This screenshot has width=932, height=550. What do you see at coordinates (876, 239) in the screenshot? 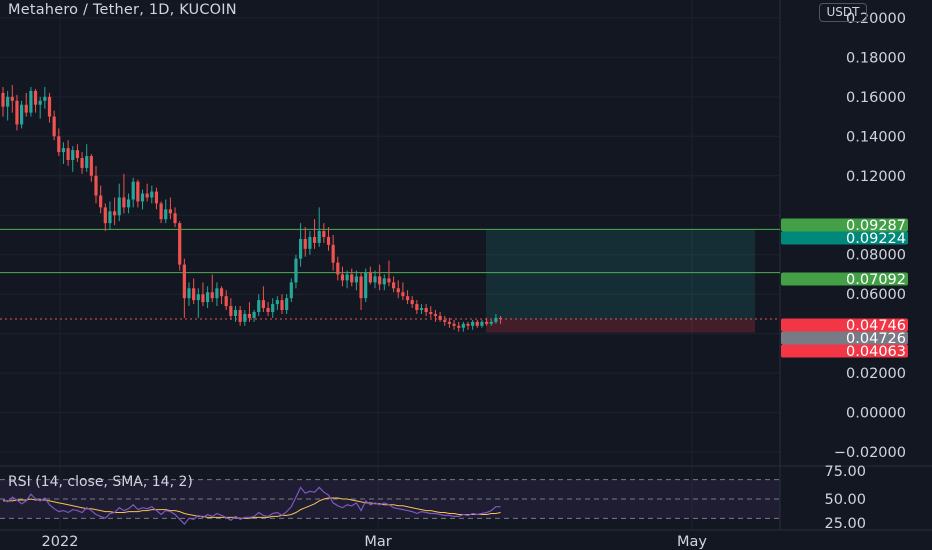
I see `price-badge-label: 0.09224` at bounding box center [876, 239].